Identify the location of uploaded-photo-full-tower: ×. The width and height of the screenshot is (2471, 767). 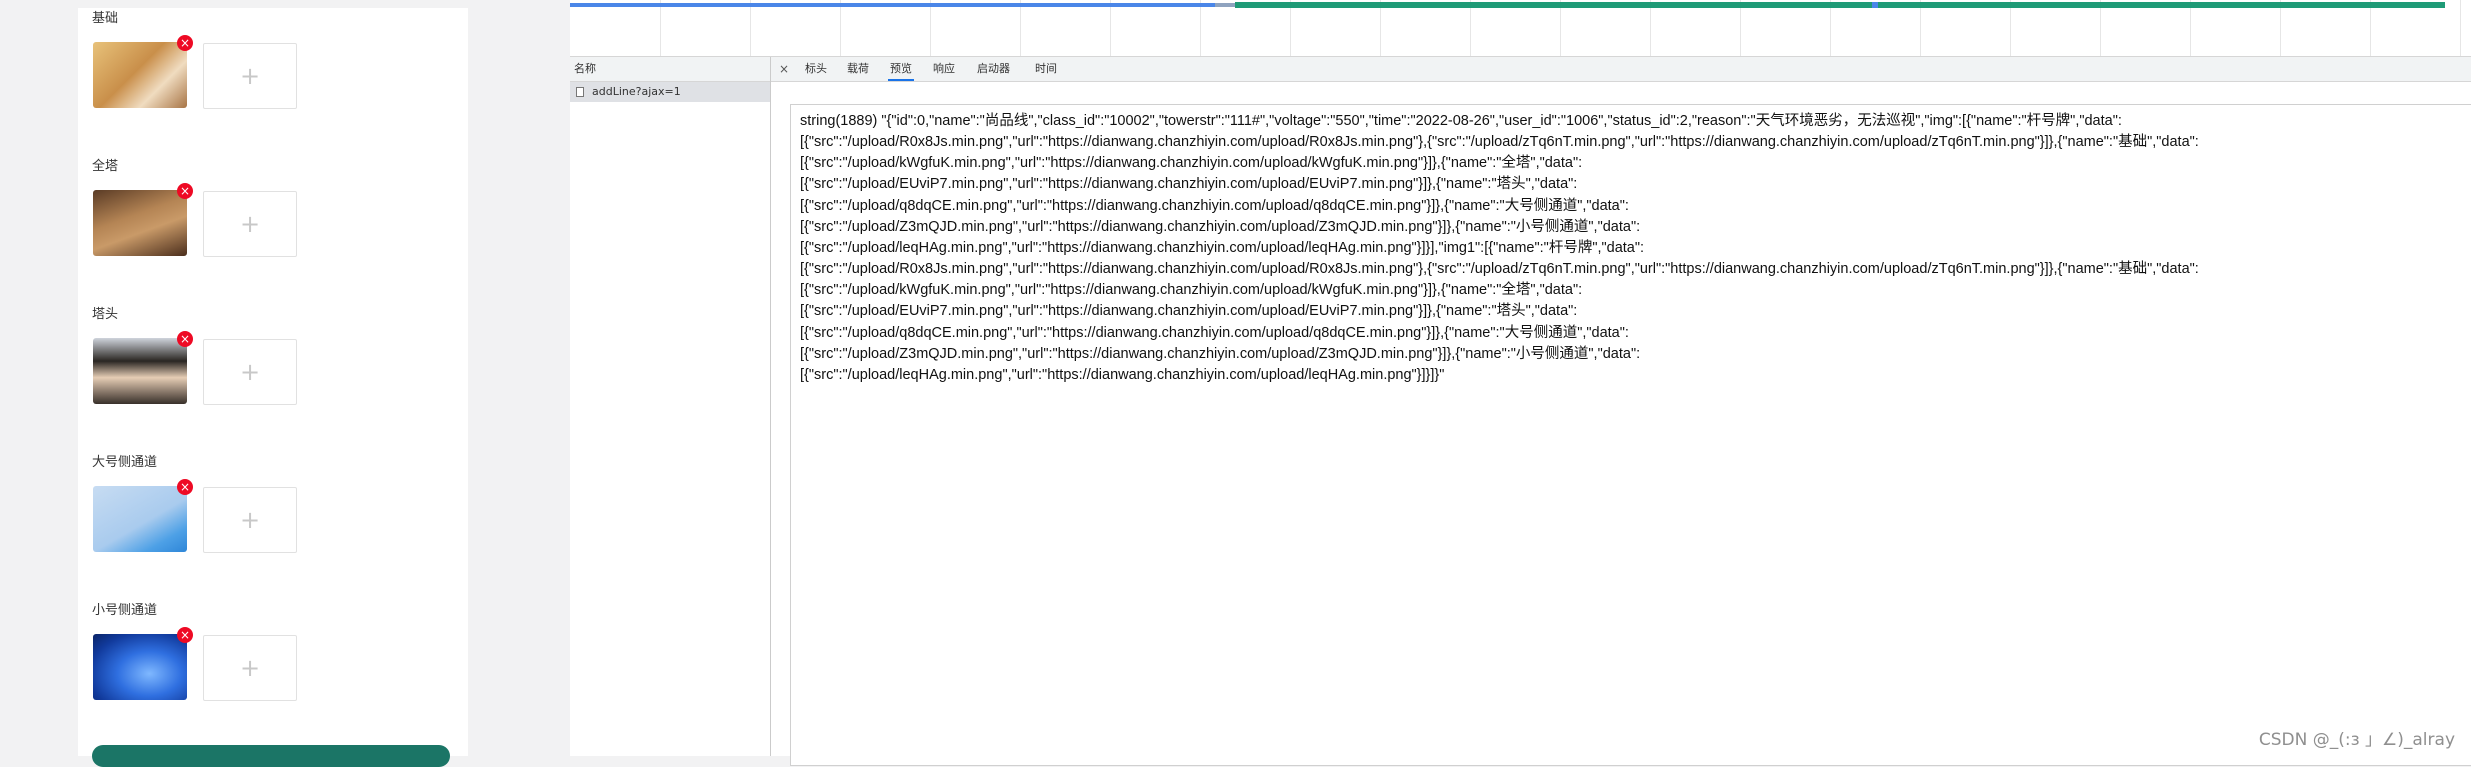
(143, 219).